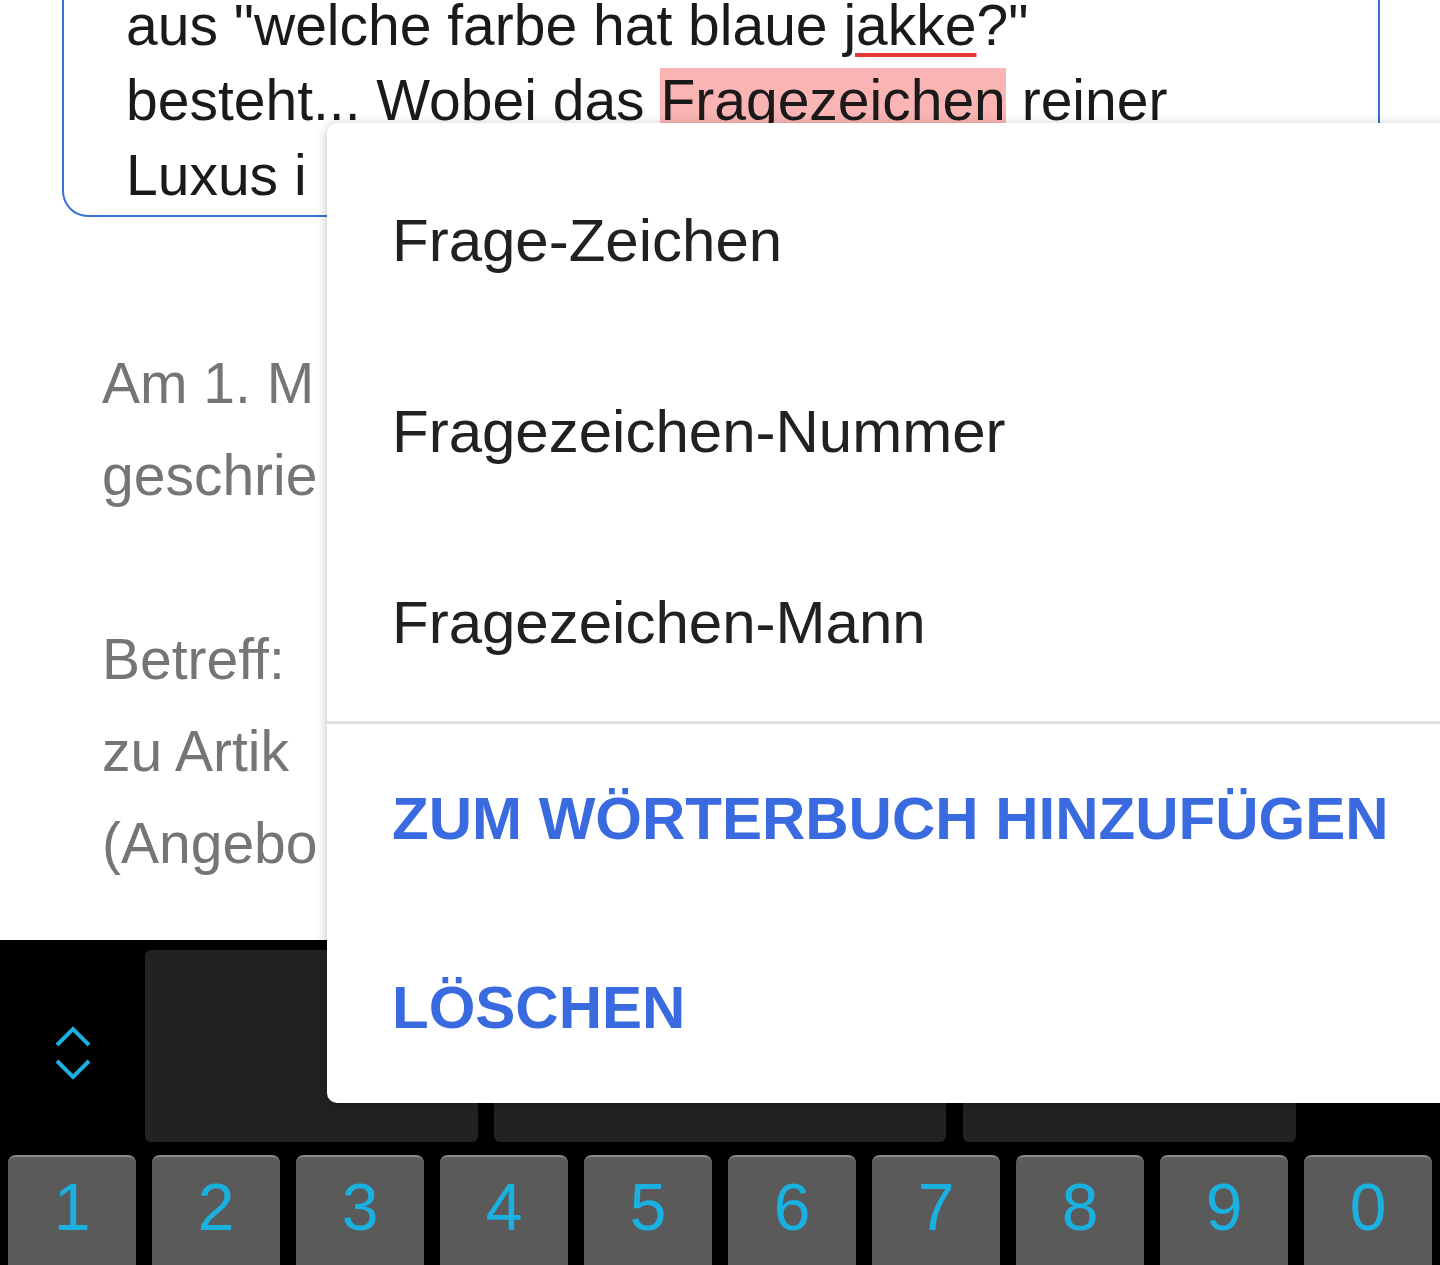 The image size is (1440, 1265). I want to click on number-key: 0, so click(1368, 1210).